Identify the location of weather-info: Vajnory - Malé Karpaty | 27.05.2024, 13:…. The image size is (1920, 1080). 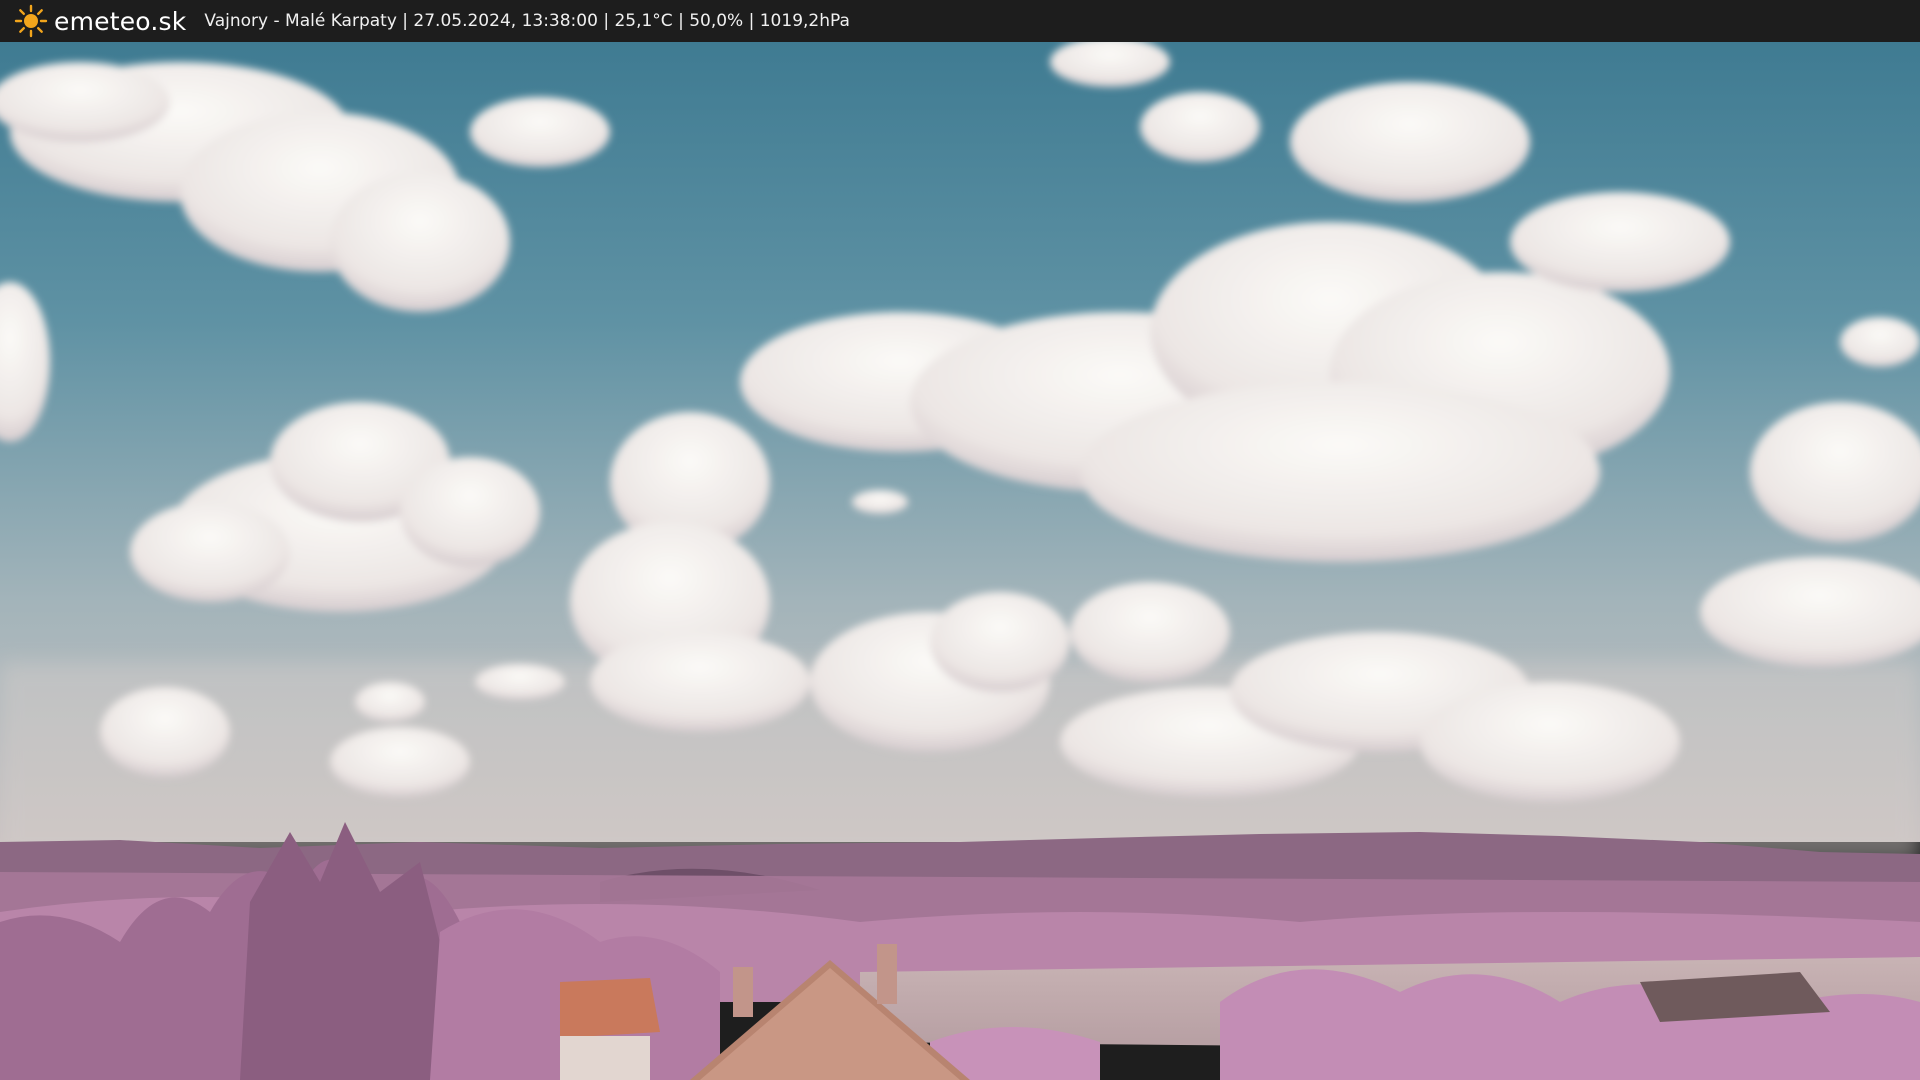
(527, 21).